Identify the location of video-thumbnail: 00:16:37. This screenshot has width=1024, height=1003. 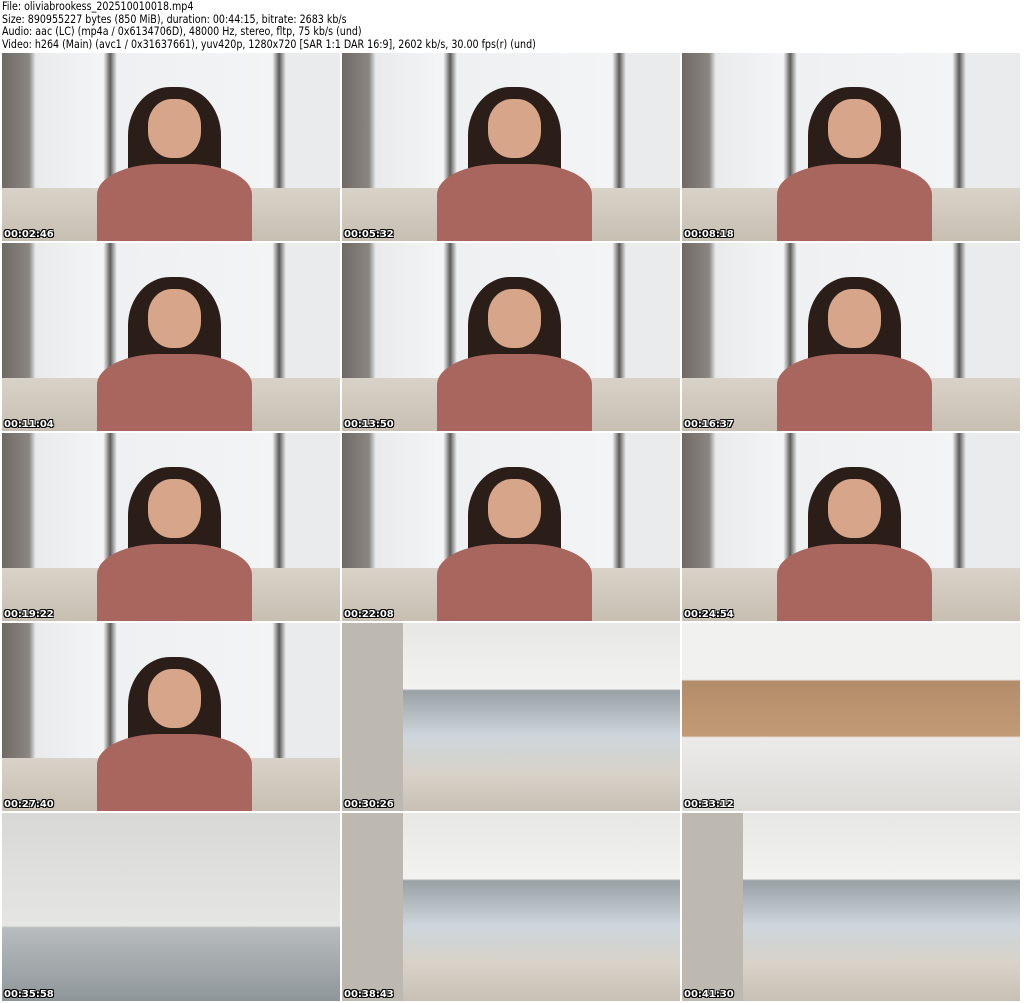
(851, 337).